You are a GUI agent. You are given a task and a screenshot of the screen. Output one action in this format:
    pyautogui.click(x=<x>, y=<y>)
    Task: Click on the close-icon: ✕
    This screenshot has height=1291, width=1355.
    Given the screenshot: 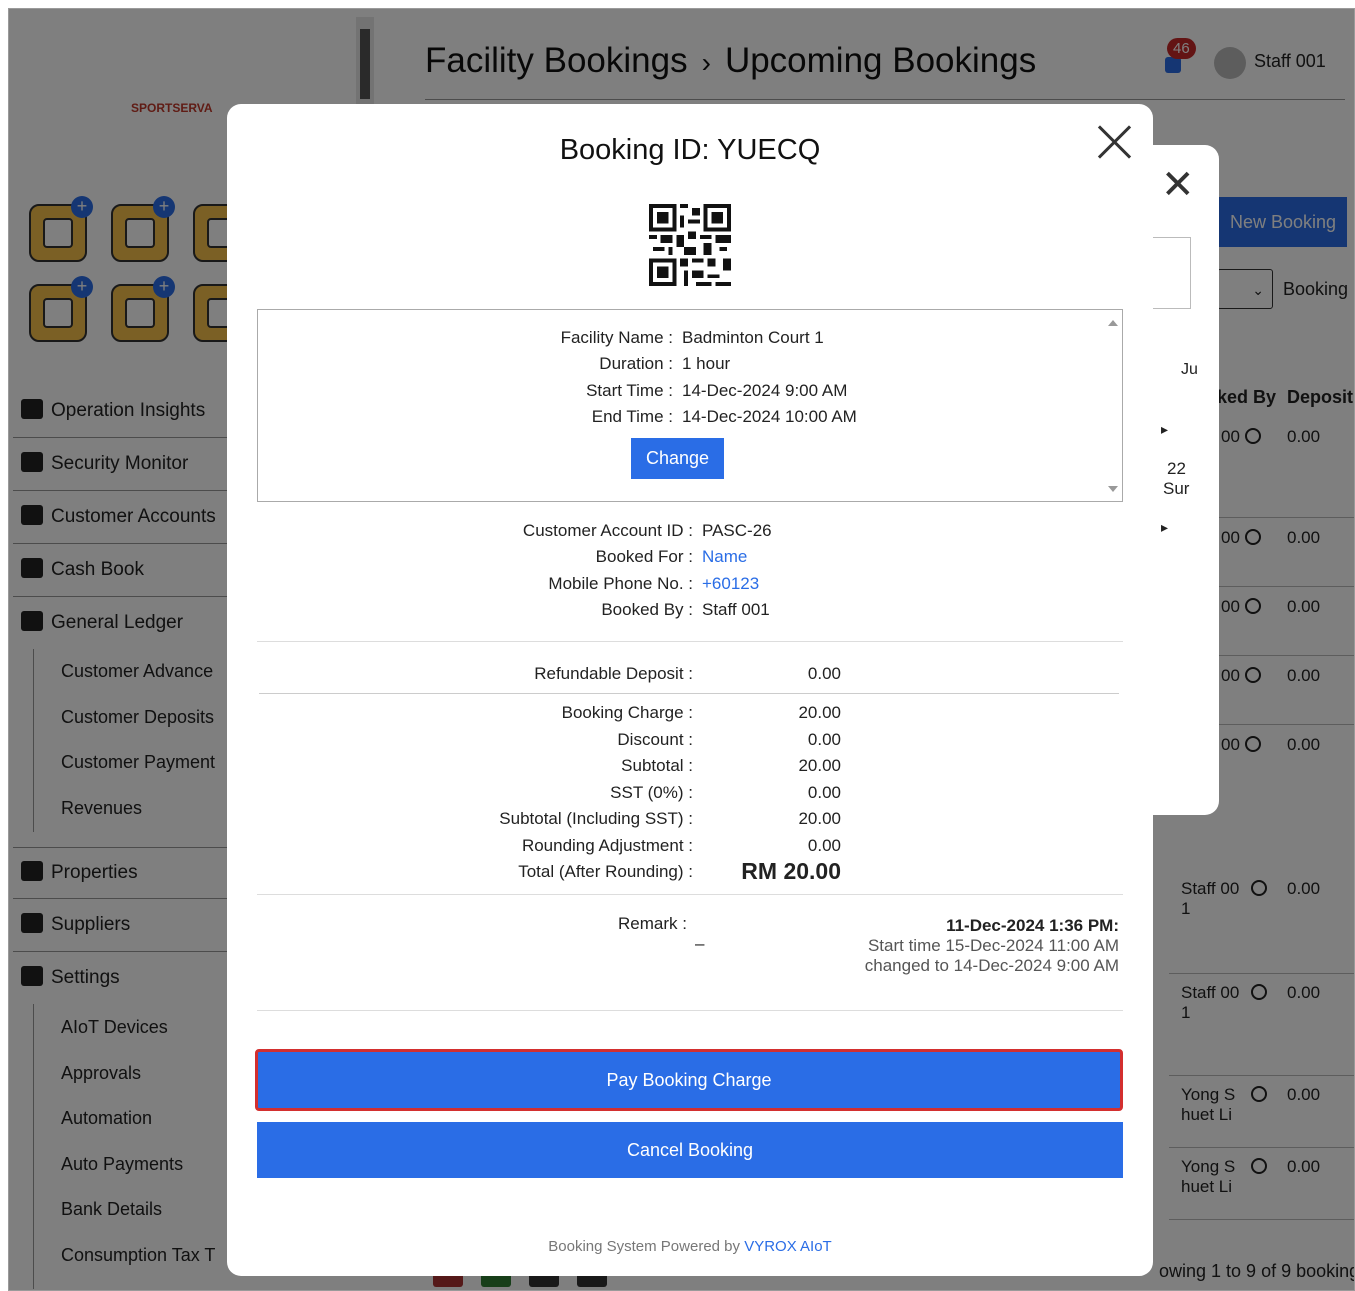 What is the action you would take?
    pyautogui.click(x=1178, y=185)
    